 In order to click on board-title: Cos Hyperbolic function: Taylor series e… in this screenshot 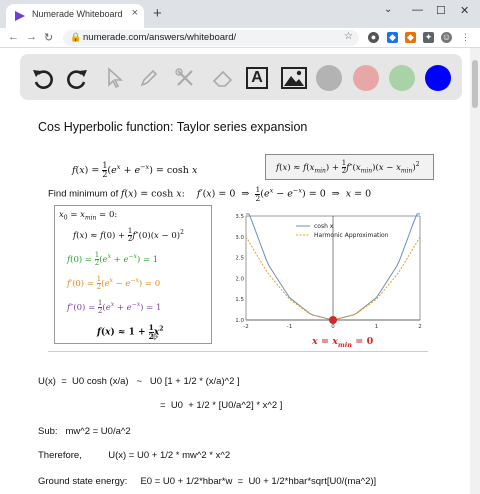, I will do `click(173, 127)`.